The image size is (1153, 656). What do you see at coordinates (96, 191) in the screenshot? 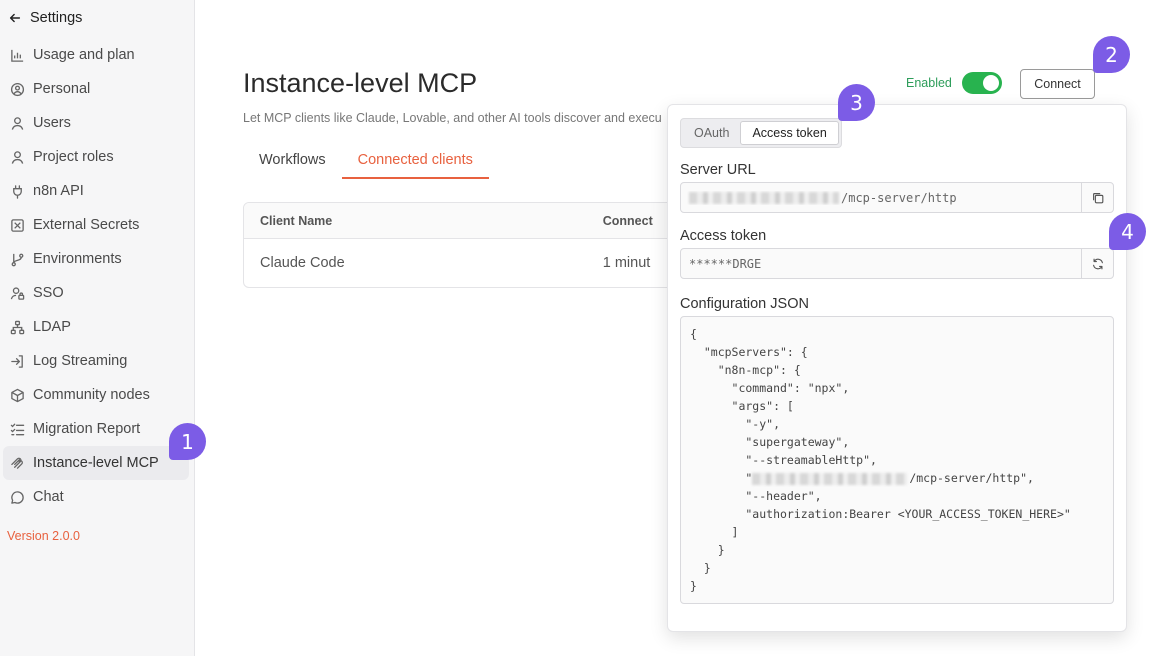
I see `sidebar-item-n8n-api: n8n API` at bounding box center [96, 191].